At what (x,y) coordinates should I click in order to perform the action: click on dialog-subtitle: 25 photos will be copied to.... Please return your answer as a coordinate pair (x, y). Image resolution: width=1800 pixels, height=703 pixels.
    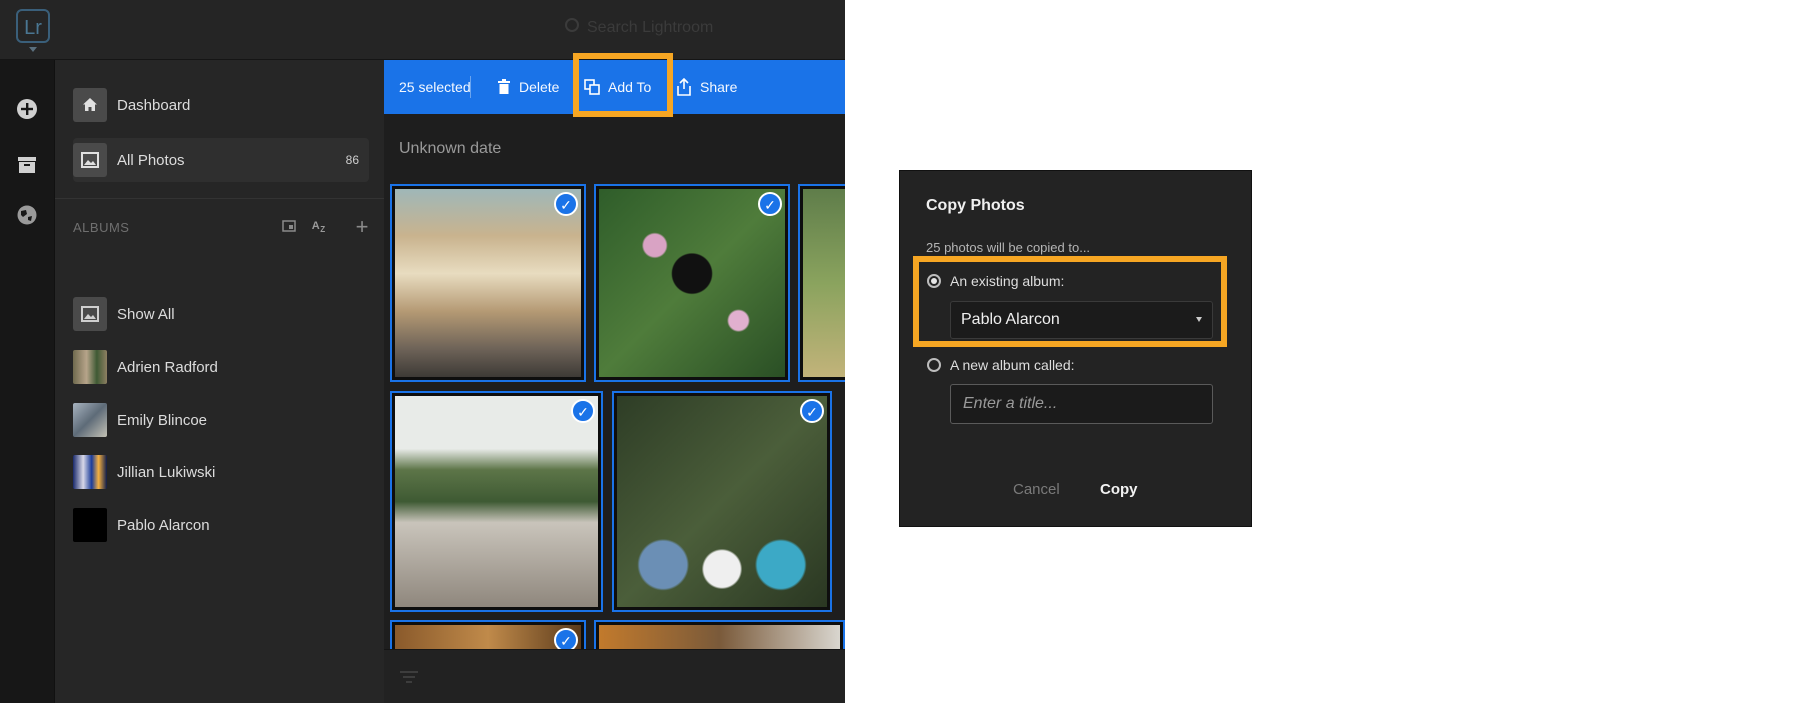
    Looking at the image, I should click on (1008, 247).